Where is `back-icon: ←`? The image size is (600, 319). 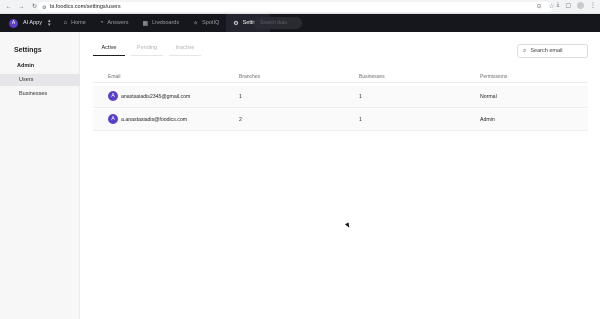
back-icon: ← is located at coordinates (8, 6).